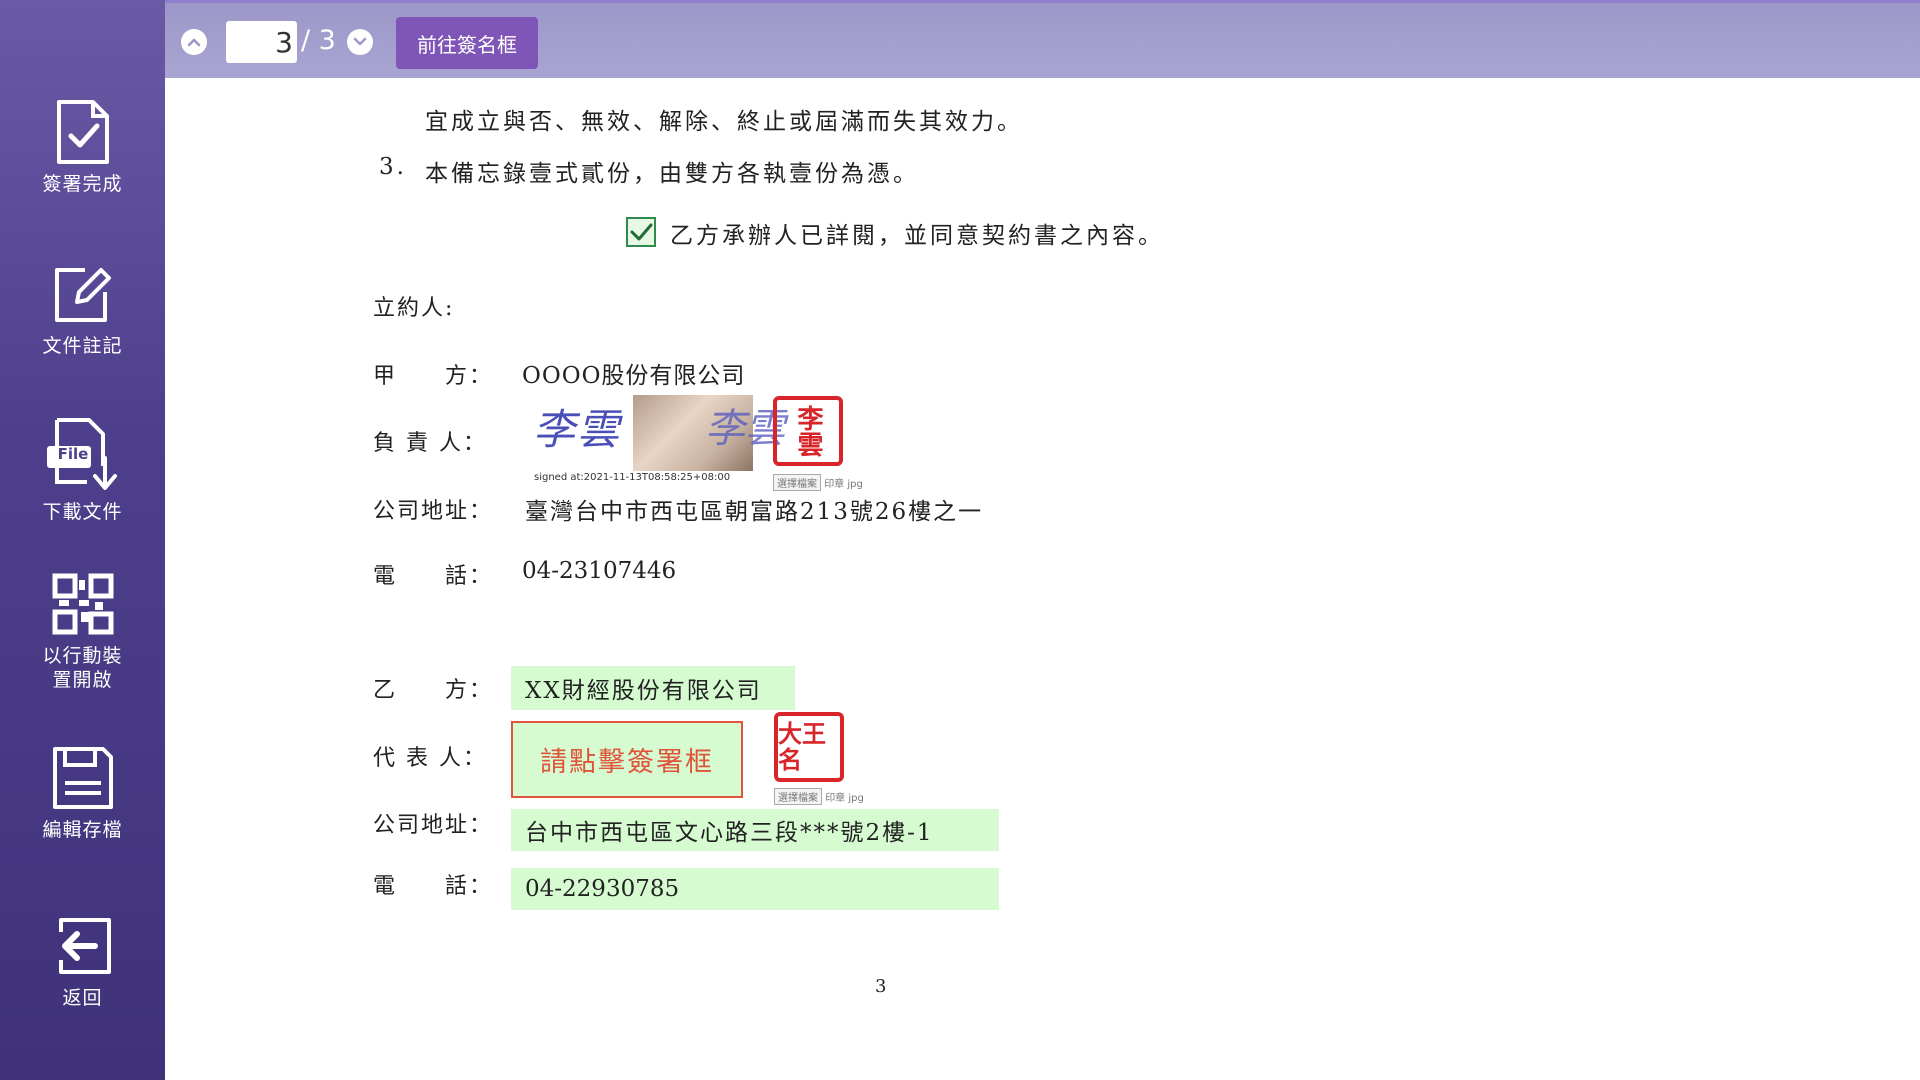  Describe the element at coordinates (577, 429) in the screenshot. I see `signature-image: 李雲` at that location.